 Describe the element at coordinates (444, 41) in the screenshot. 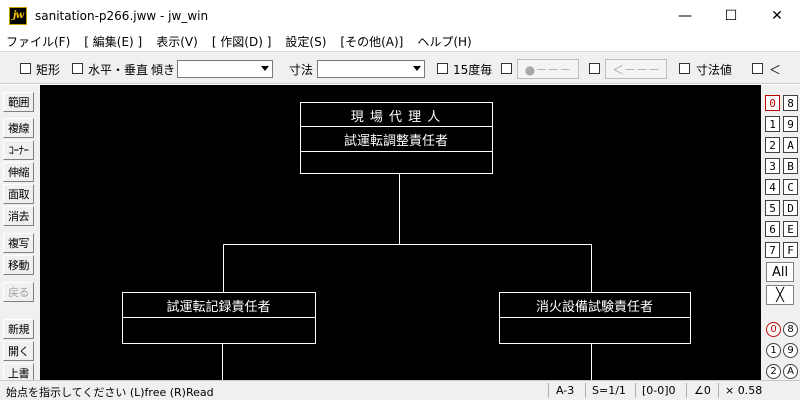

I see `menu-help: ヘルプ(H)` at that location.